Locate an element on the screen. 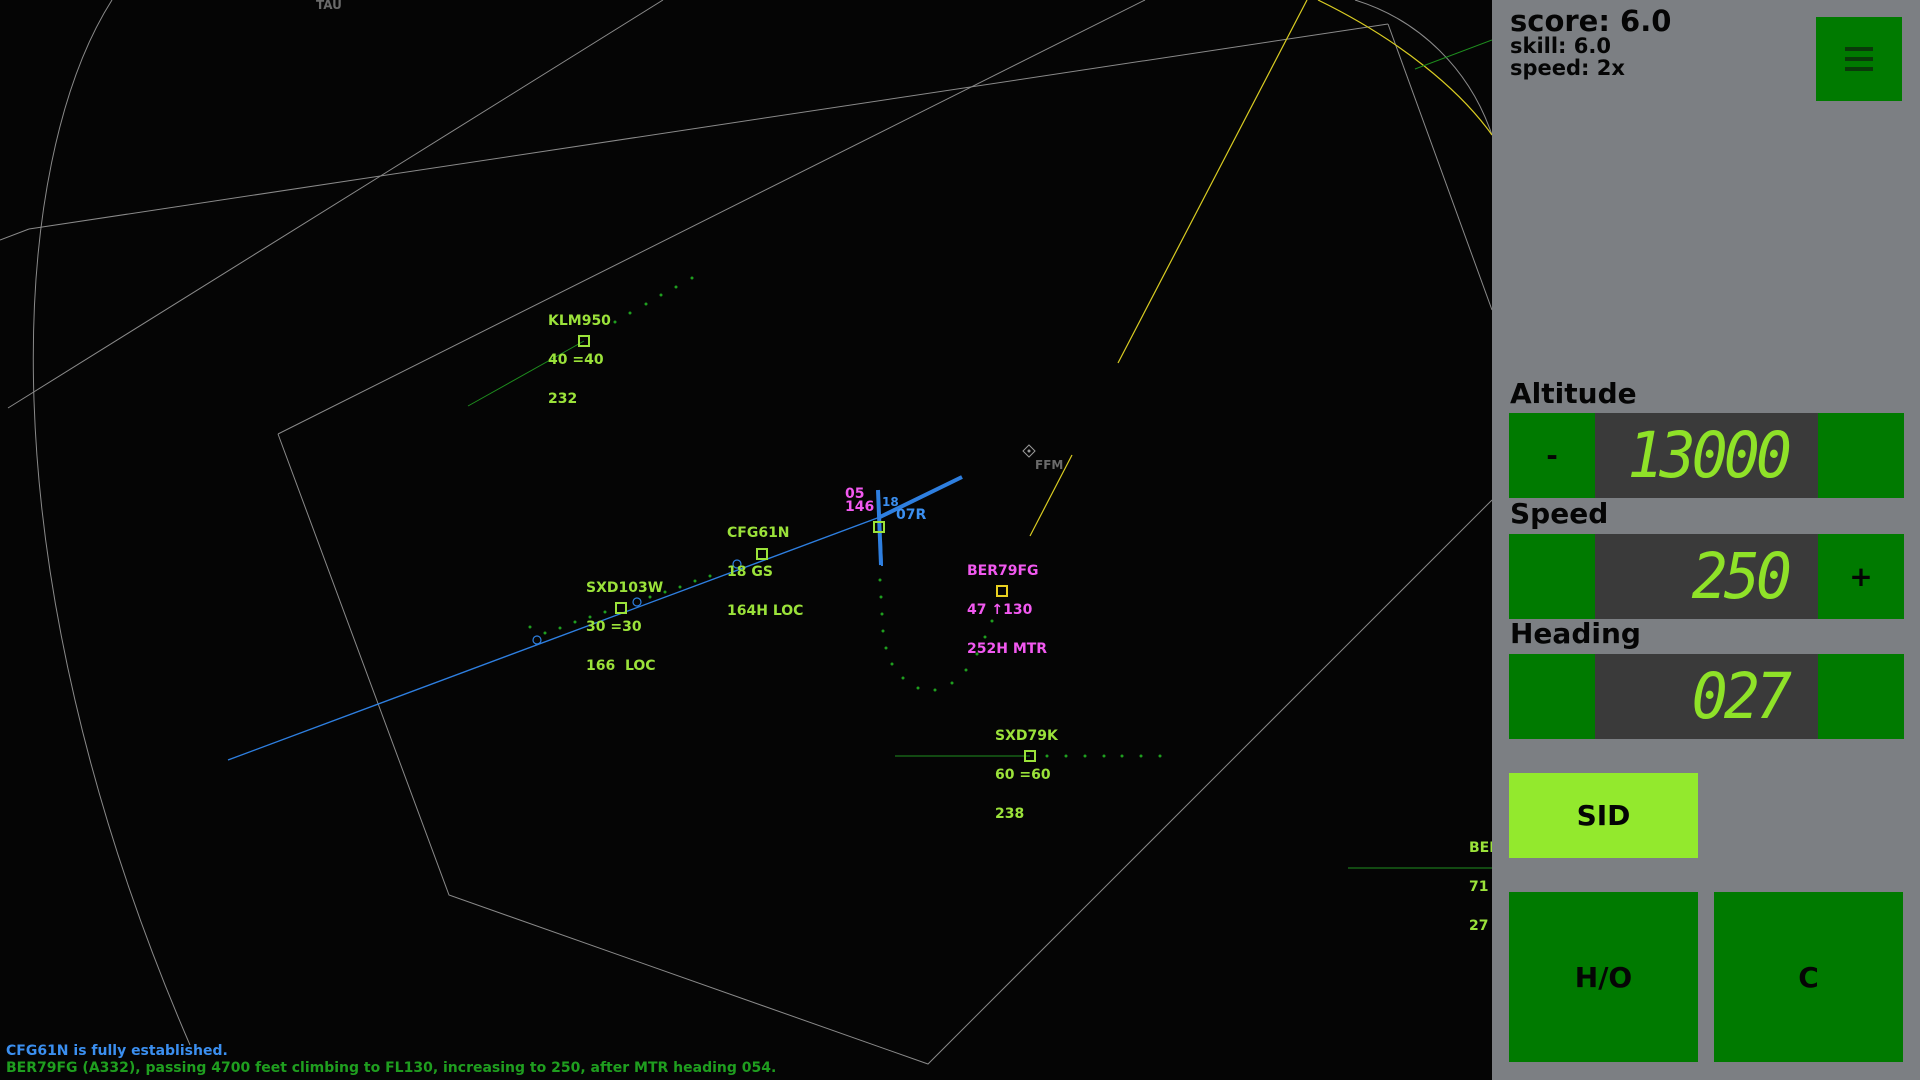 Image resolution: width=1920 pixels, height=1080 pixels. callsign: CFG61N is located at coordinates (758, 533).